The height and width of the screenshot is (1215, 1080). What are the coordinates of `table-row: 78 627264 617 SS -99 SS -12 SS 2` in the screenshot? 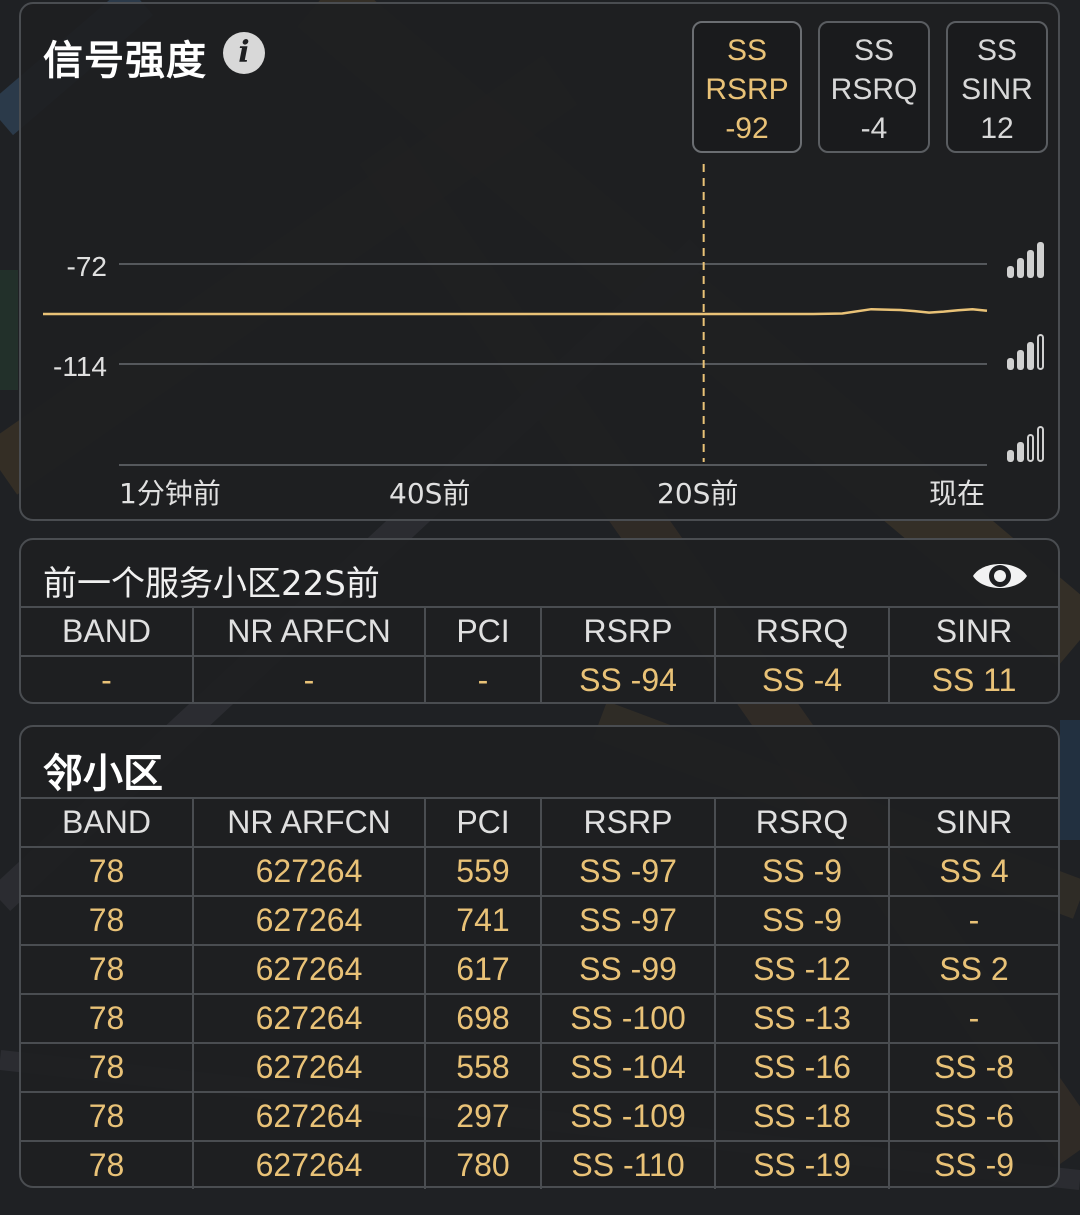 It's located at (539, 969).